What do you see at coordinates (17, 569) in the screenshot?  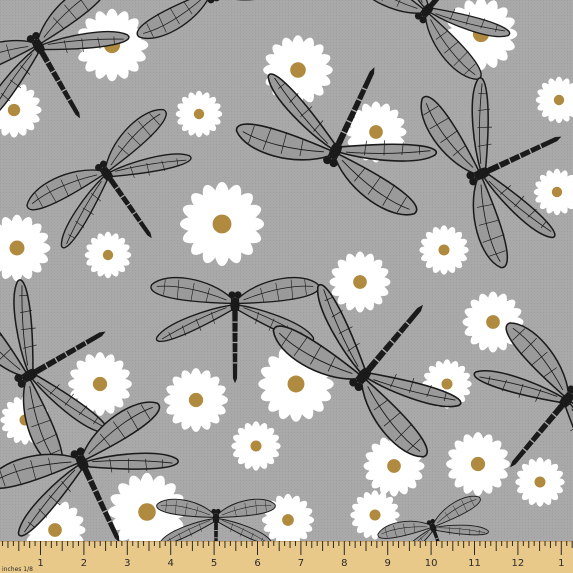 I see `ruler-unit-label: inches 1/8` at bounding box center [17, 569].